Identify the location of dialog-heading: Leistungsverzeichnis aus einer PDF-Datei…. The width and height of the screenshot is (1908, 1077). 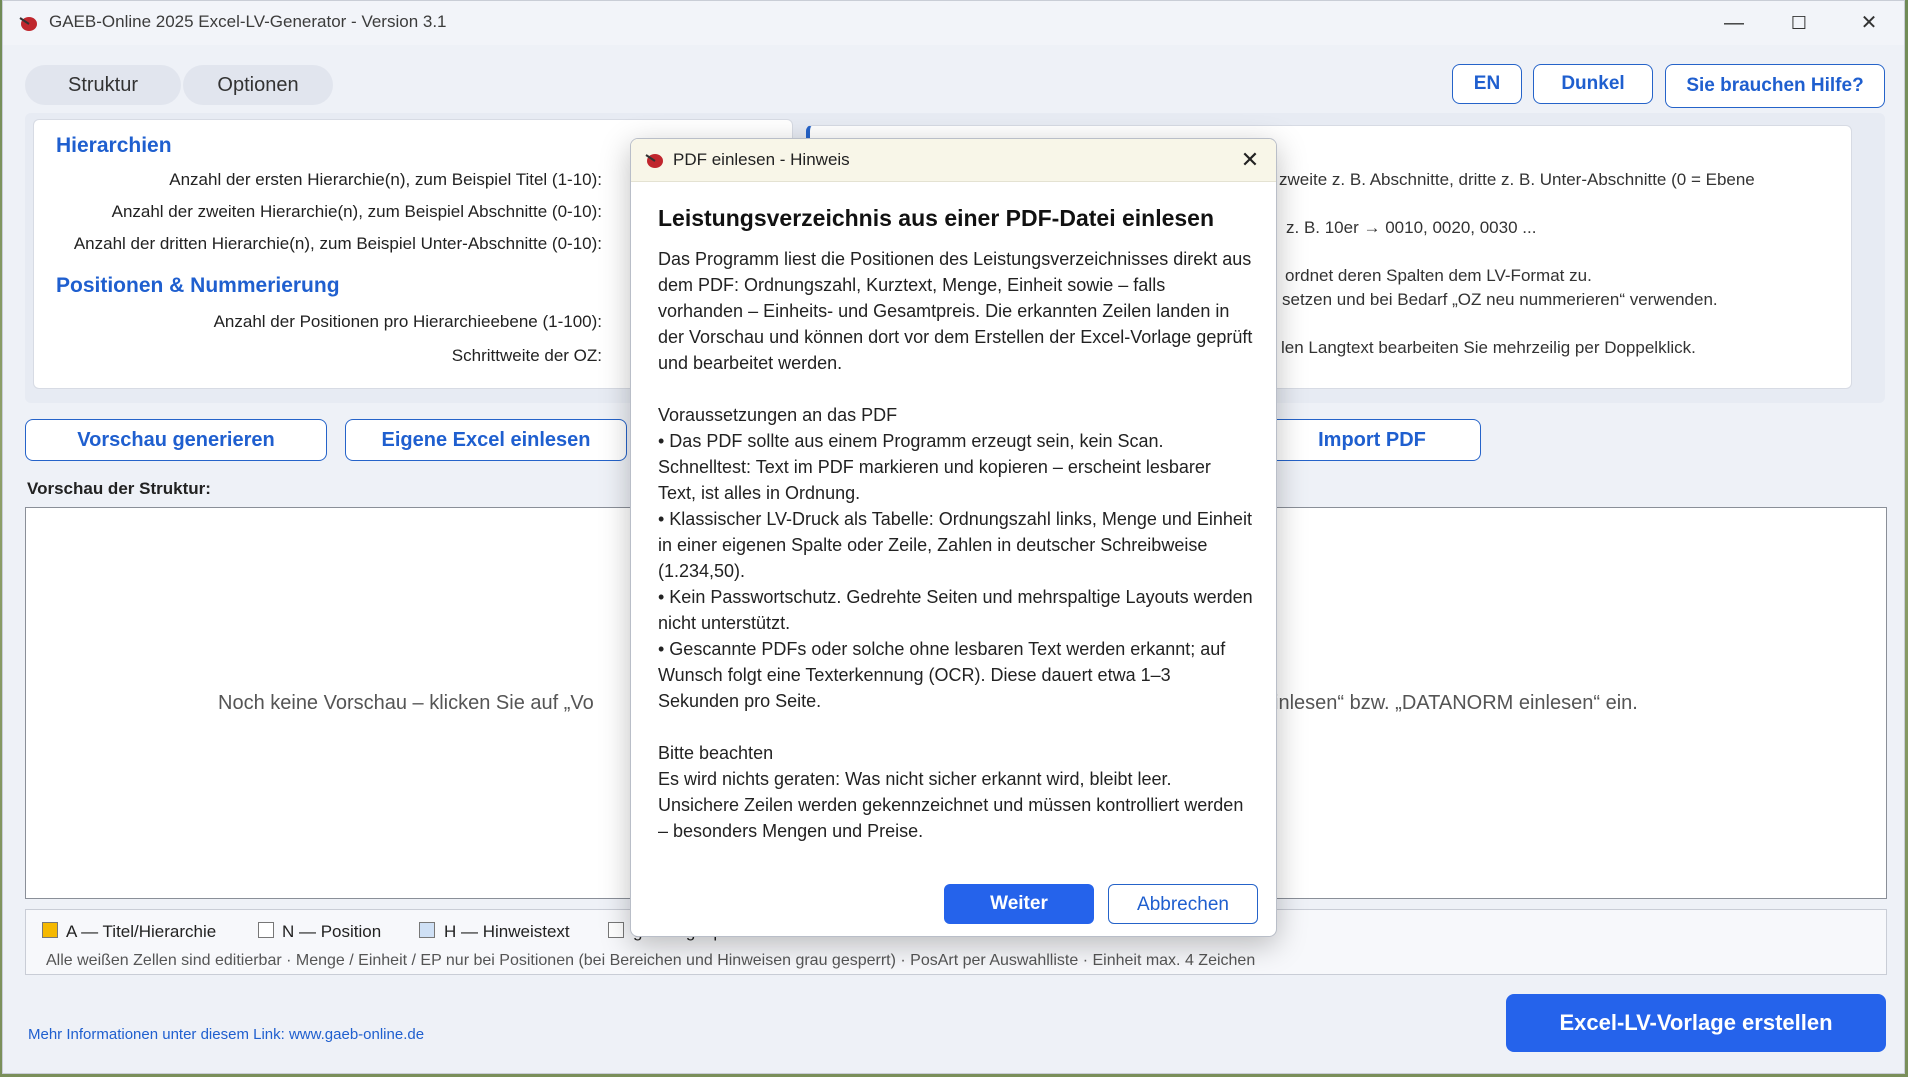
(936, 218).